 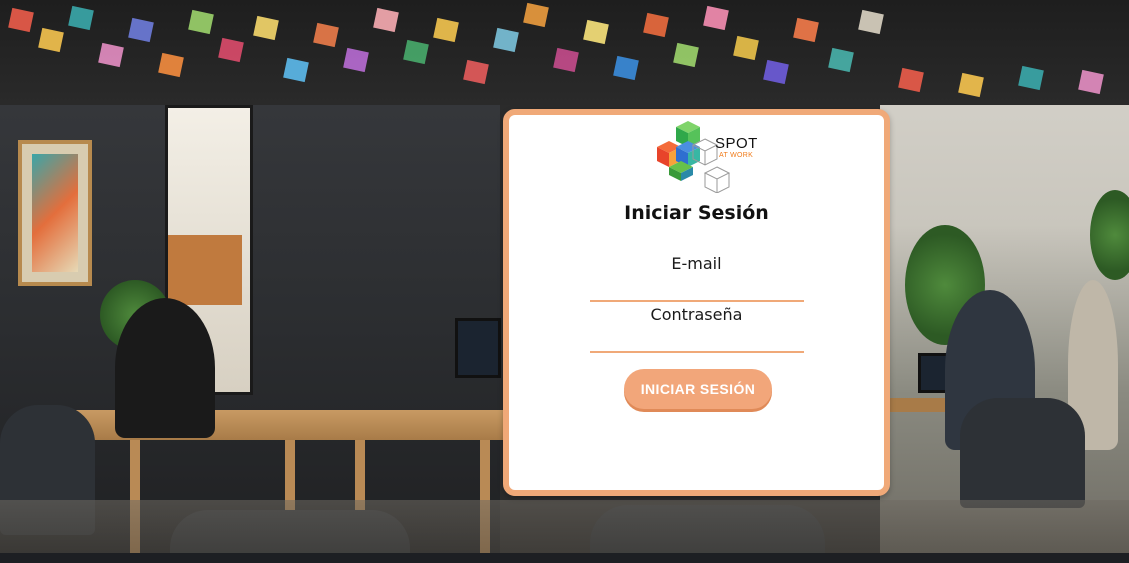 What do you see at coordinates (697, 290) in the screenshot?
I see `email-field` at bounding box center [697, 290].